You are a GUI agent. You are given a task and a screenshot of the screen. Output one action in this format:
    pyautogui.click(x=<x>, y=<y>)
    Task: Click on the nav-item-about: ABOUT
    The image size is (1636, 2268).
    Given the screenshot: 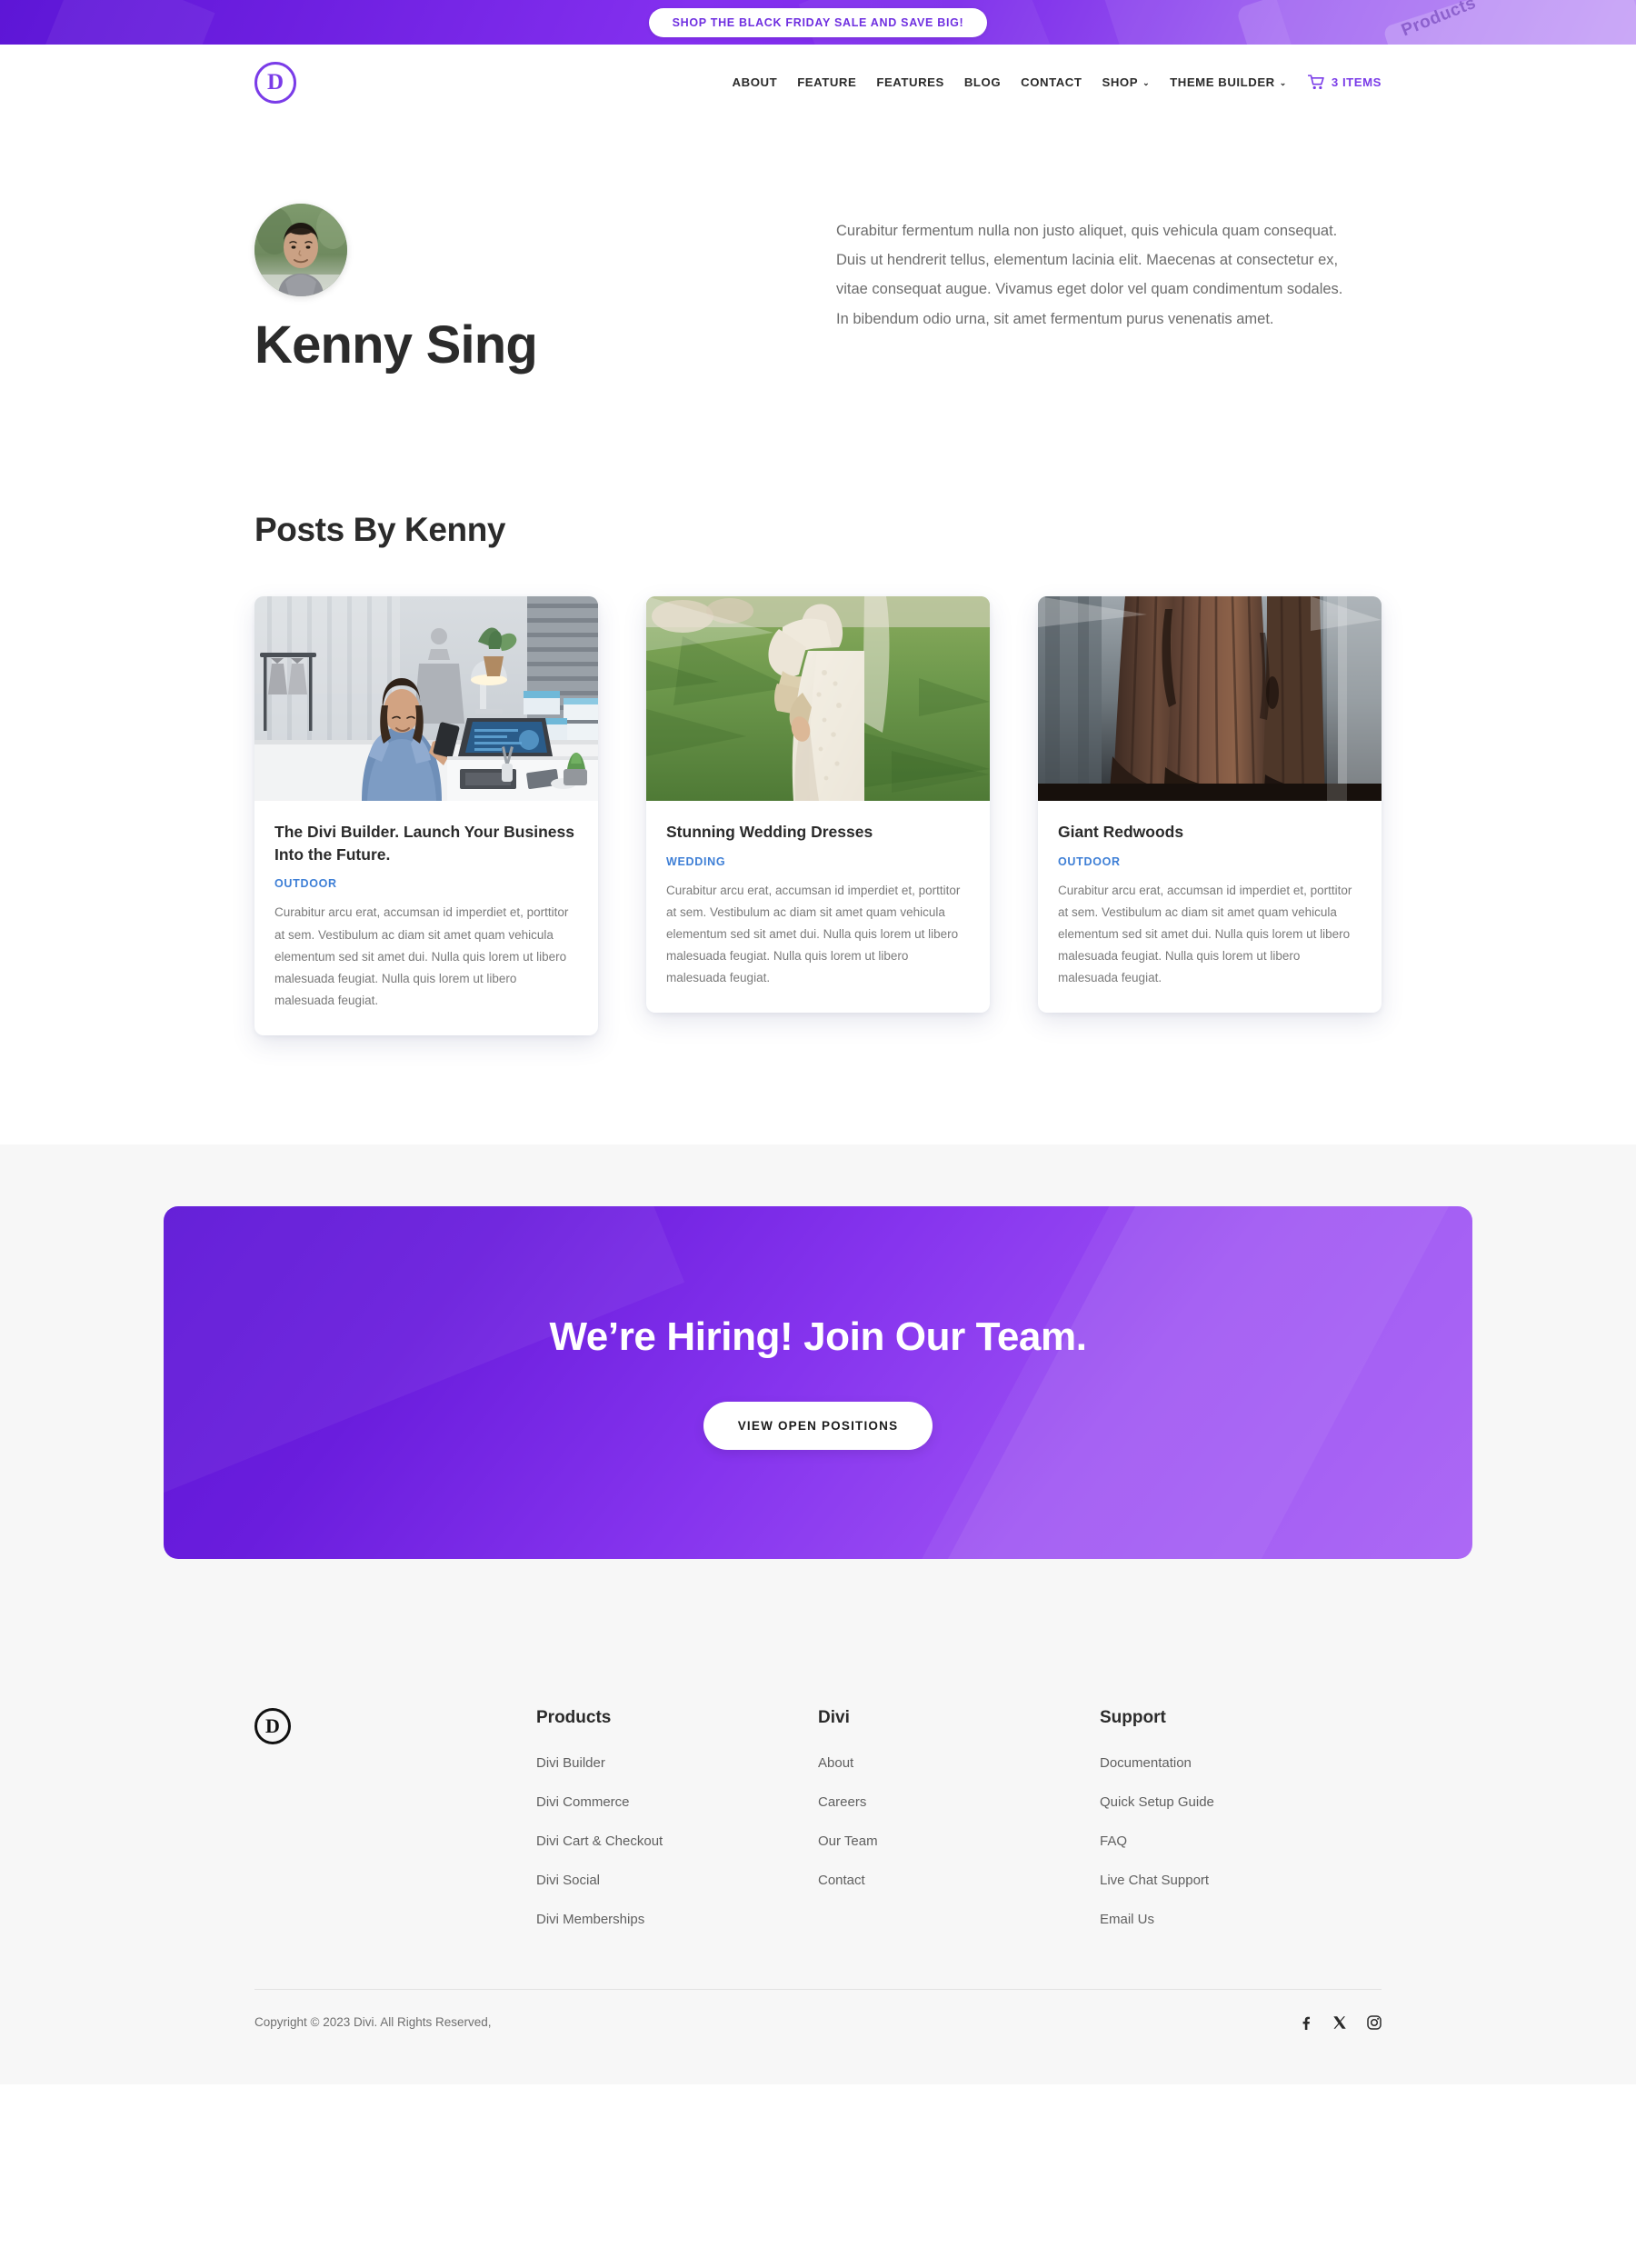 What is the action you would take?
    pyautogui.click(x=755, y=82)
    